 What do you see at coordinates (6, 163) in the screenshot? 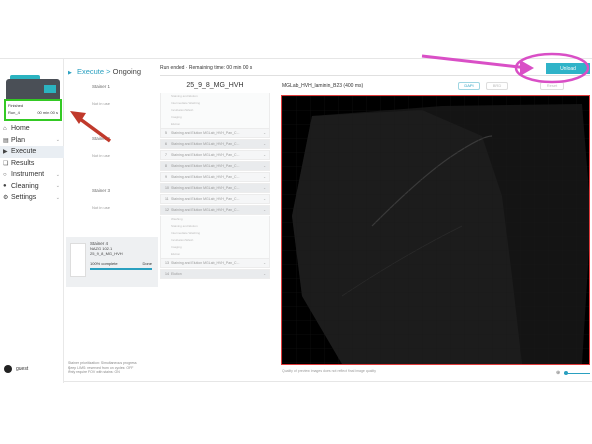
I see `results-icon: ❏` at bounding box center [6, 163].